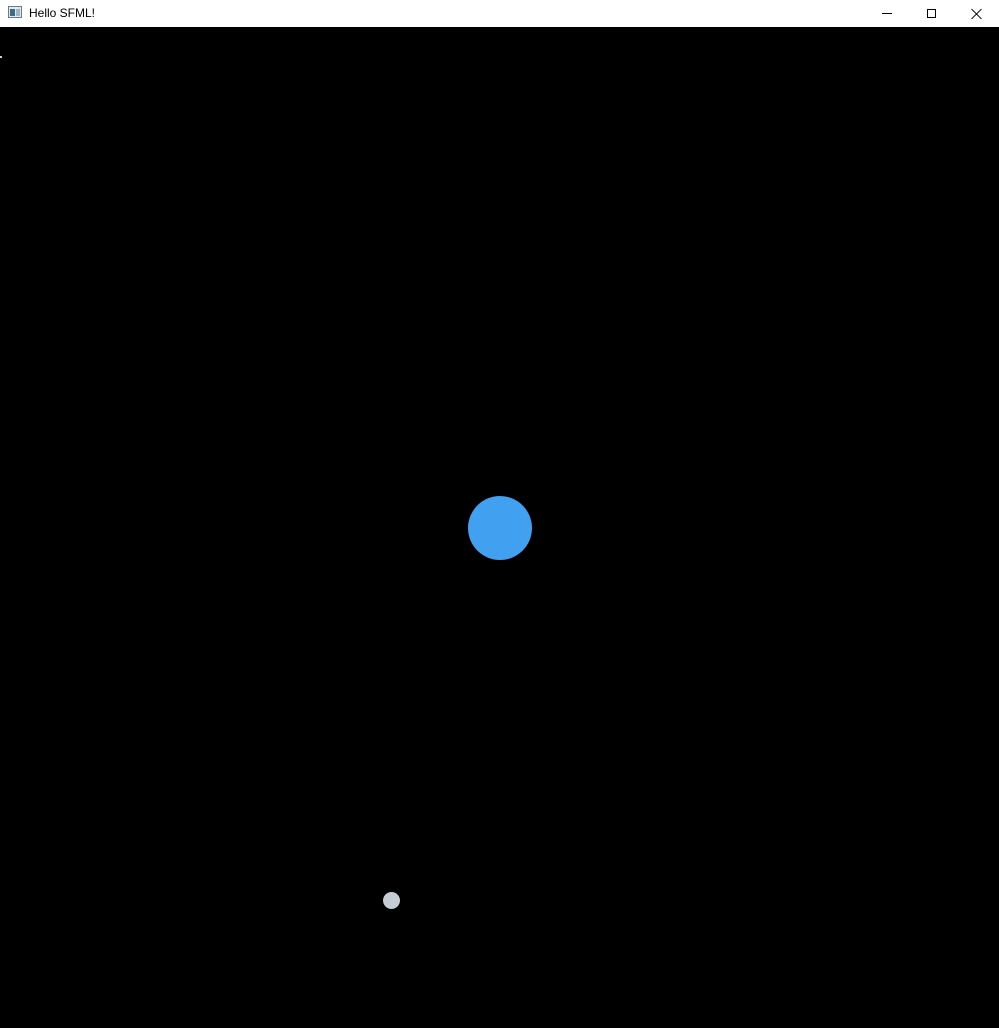 Image resolution: width=999 pixels, height=1028 pixels. I want to click on planet-circle, so click(500, 528).